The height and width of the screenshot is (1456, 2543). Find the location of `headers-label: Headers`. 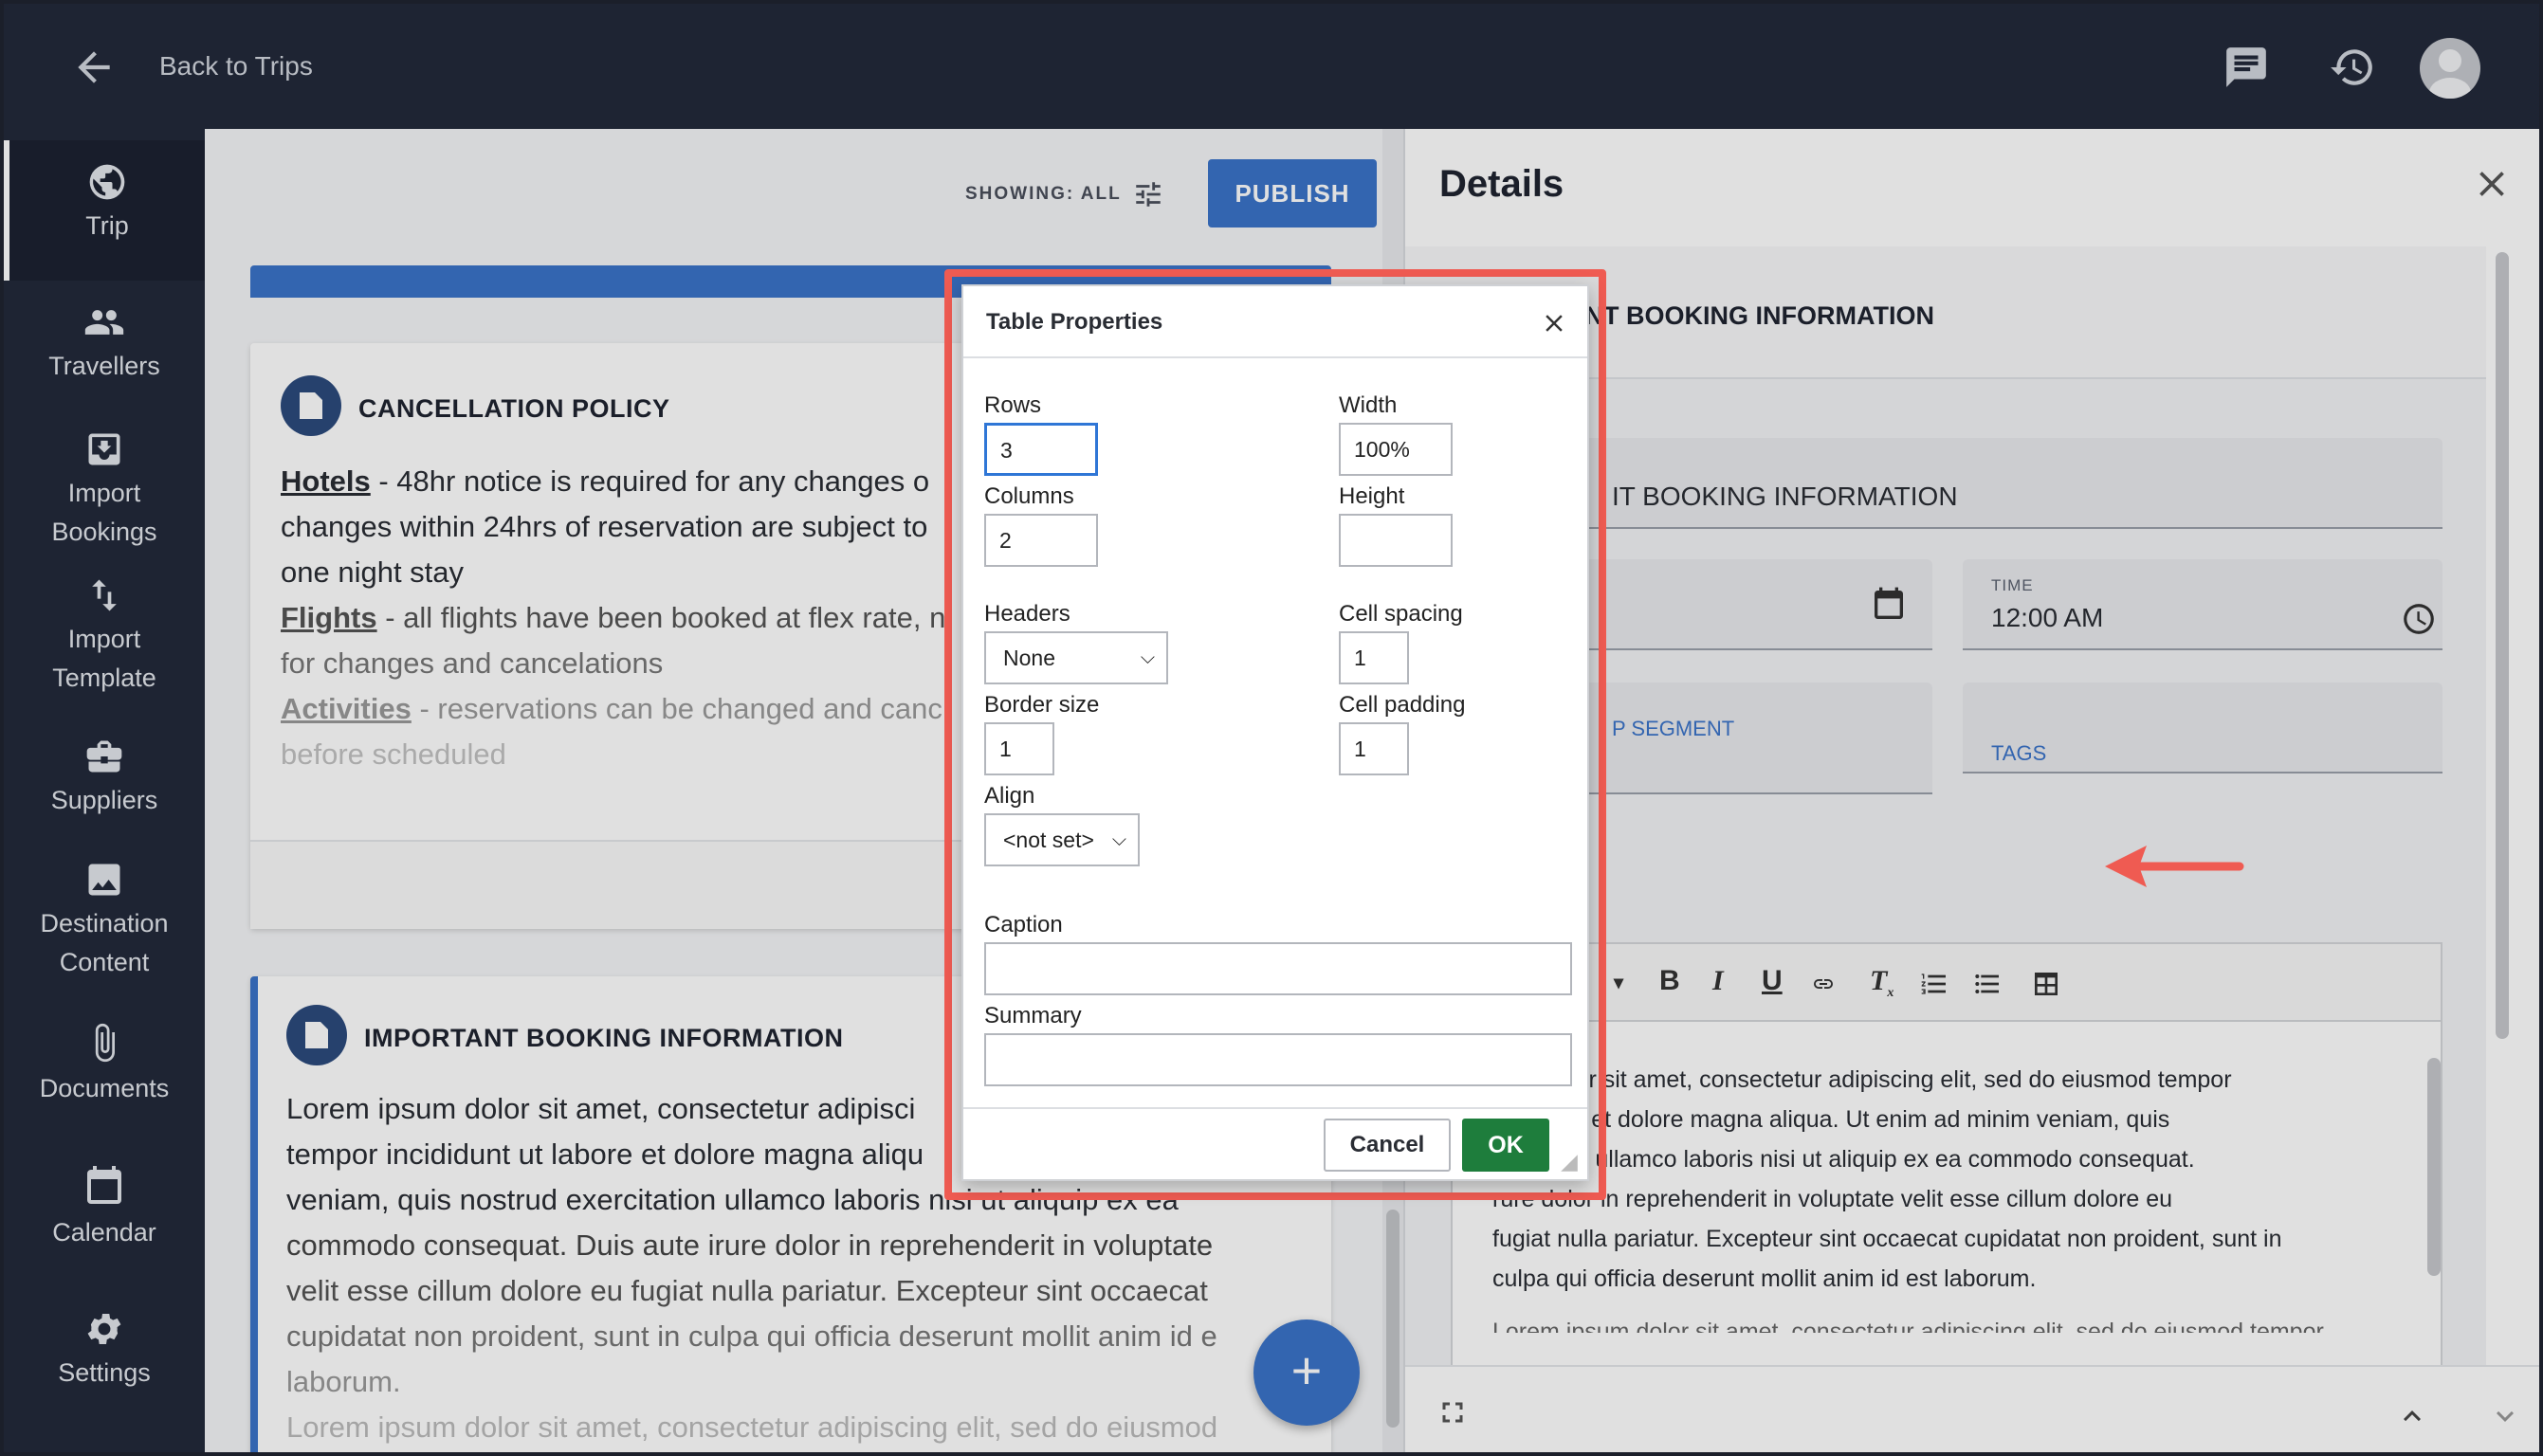

headers-label: Headers is located at coordinates (1027, 614).